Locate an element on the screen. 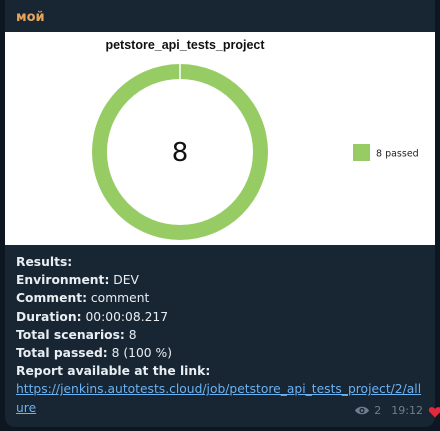  environment-label: Environment: is located at coordinates (63, 280).